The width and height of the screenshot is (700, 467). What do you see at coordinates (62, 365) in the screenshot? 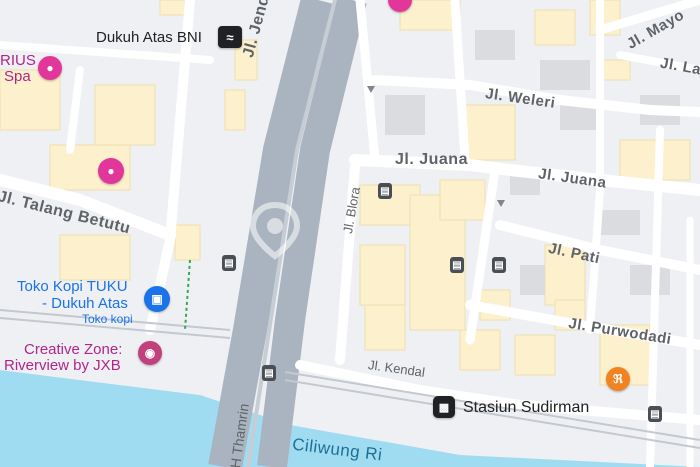
I see `poi-label-riverview: Riverview by JXB` at bounding box center [62, 365].